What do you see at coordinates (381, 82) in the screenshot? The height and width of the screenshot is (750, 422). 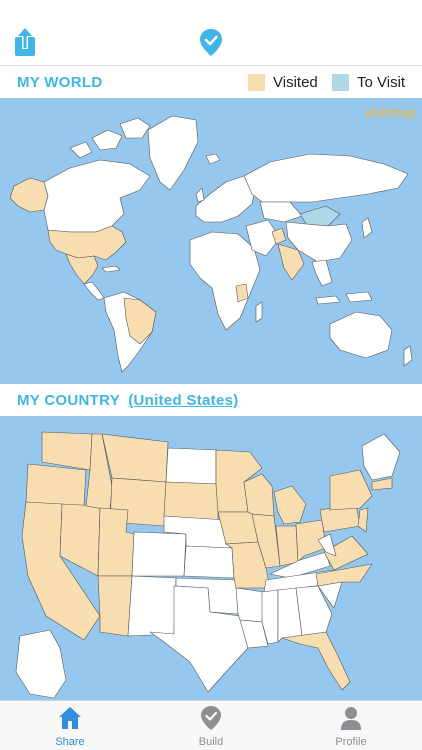 I see `legend-to-visit-label: To Visit` at bounding box center [381, 82].